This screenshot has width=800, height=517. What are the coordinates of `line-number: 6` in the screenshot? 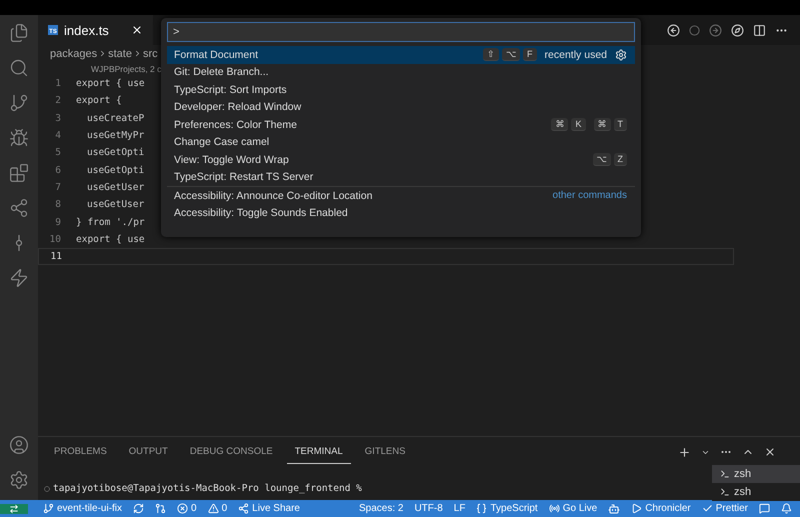 It's located at (58, 170).